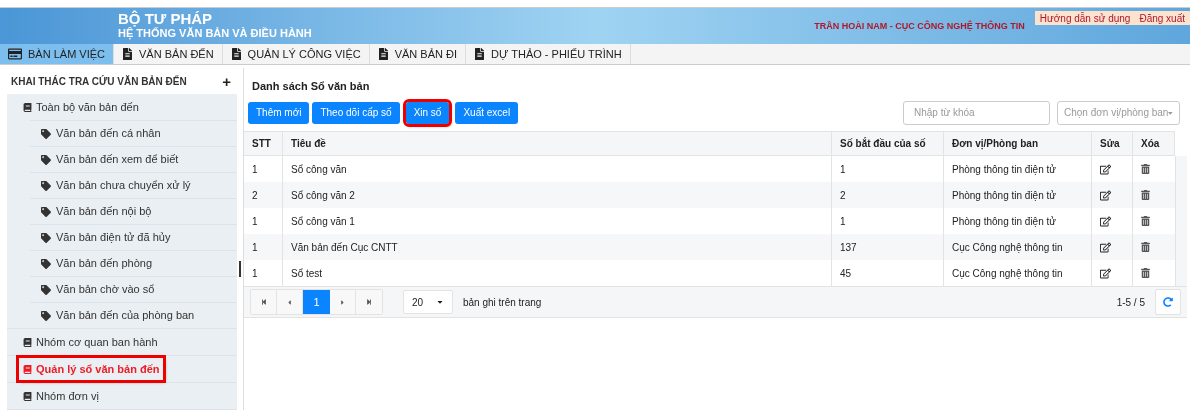 The width and height of the screenshot is (1190, 410). I want to click on sidebar-subitem: Văn bản đến xem để biết, so click(110, 159).